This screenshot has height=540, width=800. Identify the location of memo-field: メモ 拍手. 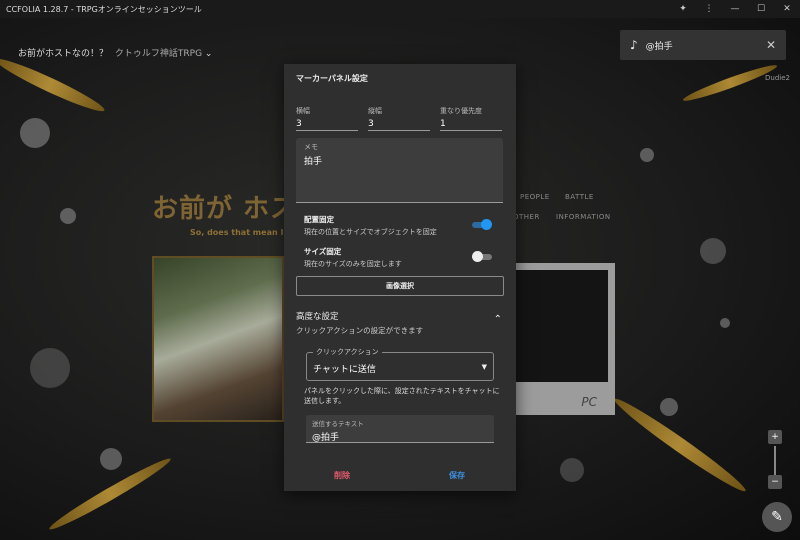
(399, 170).